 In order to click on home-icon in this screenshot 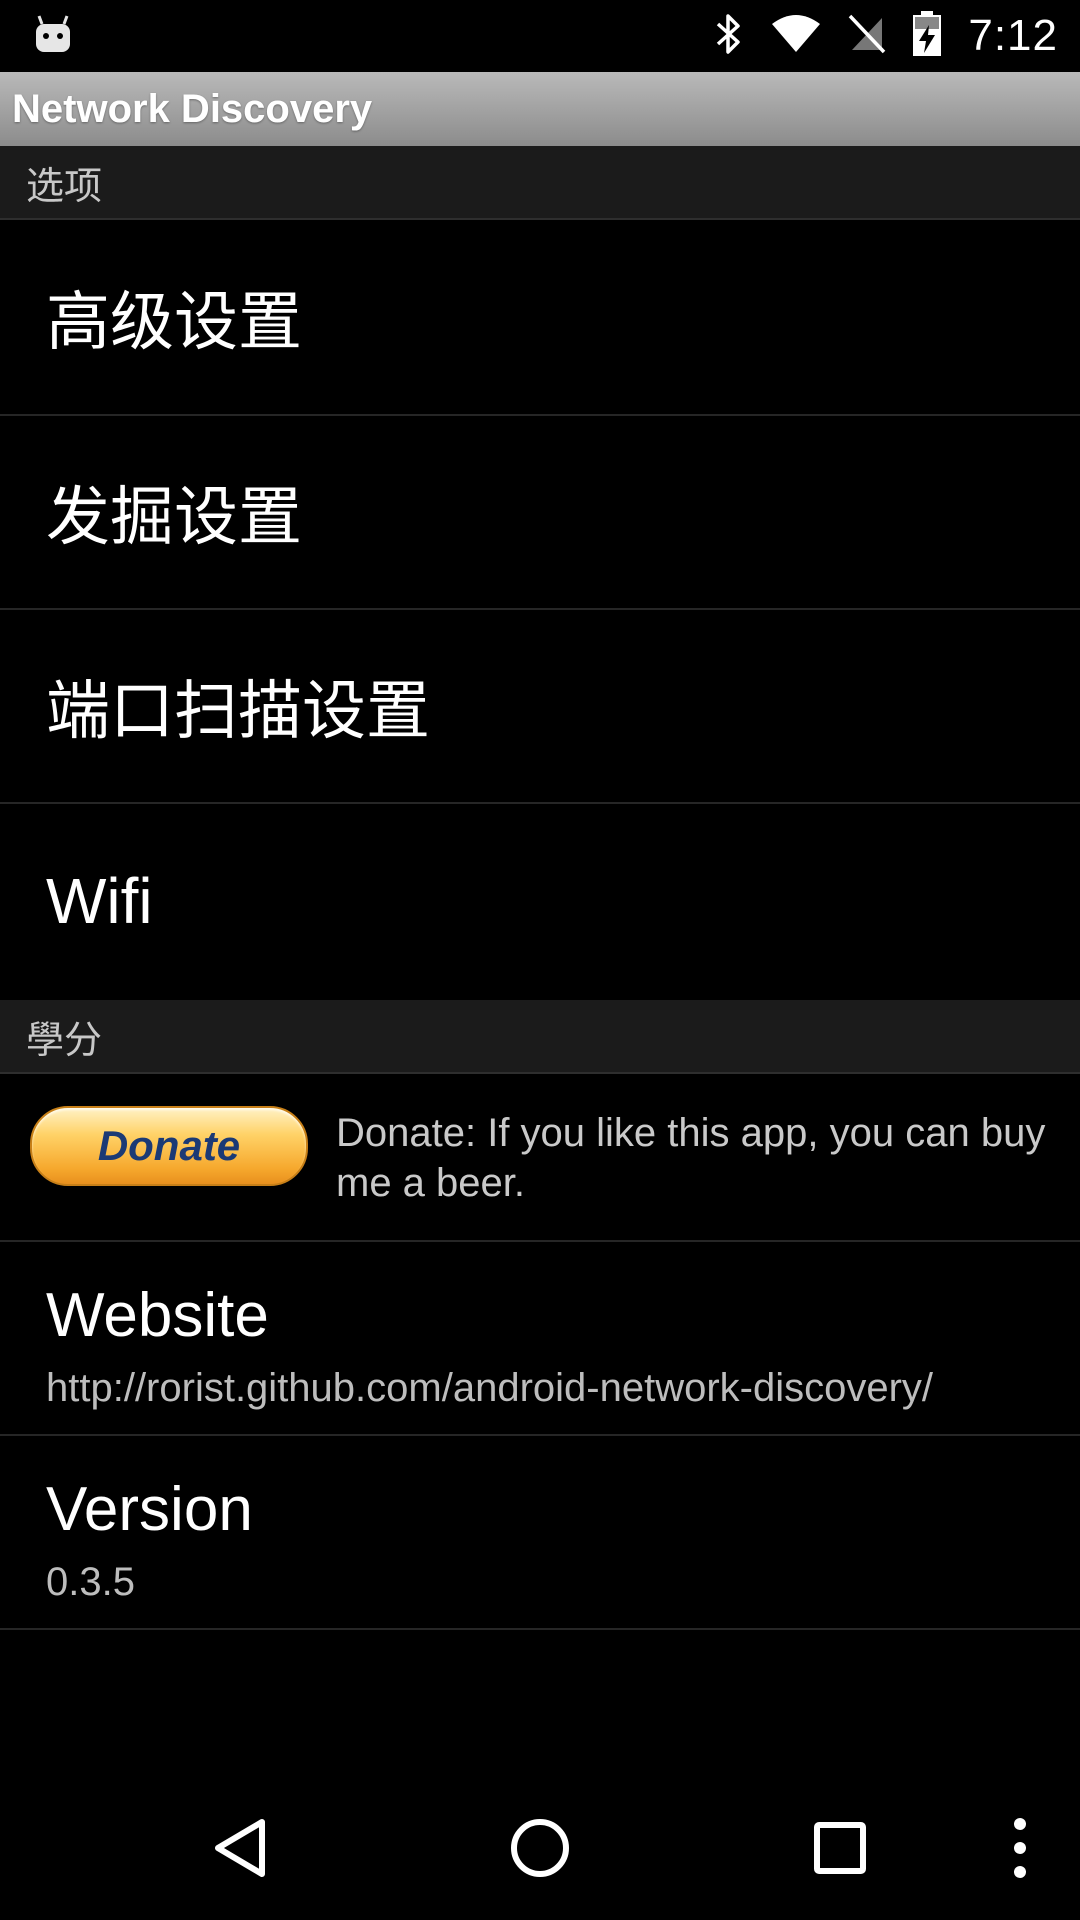, I will do `click(540, 1848)`.